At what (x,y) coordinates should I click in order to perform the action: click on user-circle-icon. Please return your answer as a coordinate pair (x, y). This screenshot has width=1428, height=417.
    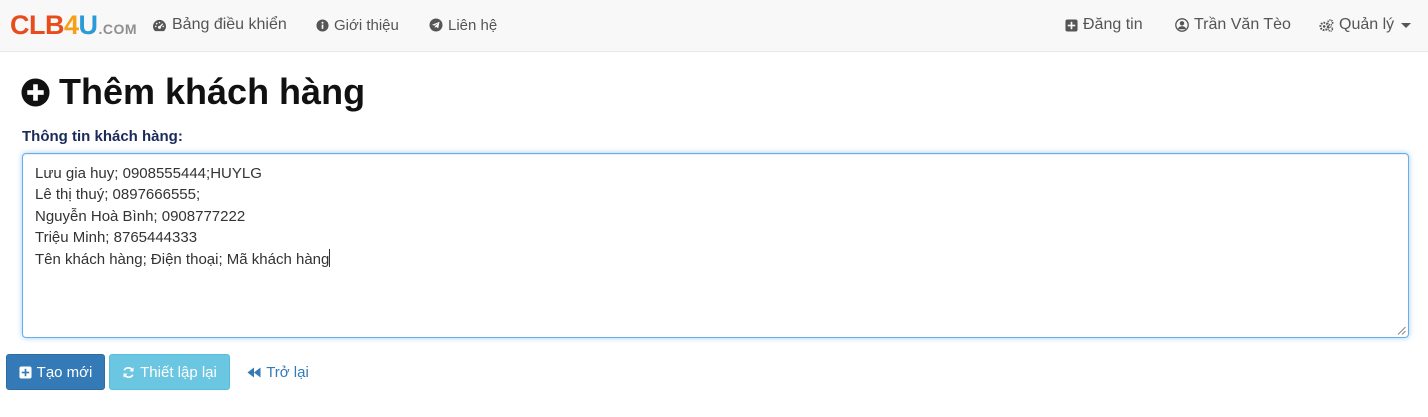
    Looking at the image, I should click on (1182, 25).